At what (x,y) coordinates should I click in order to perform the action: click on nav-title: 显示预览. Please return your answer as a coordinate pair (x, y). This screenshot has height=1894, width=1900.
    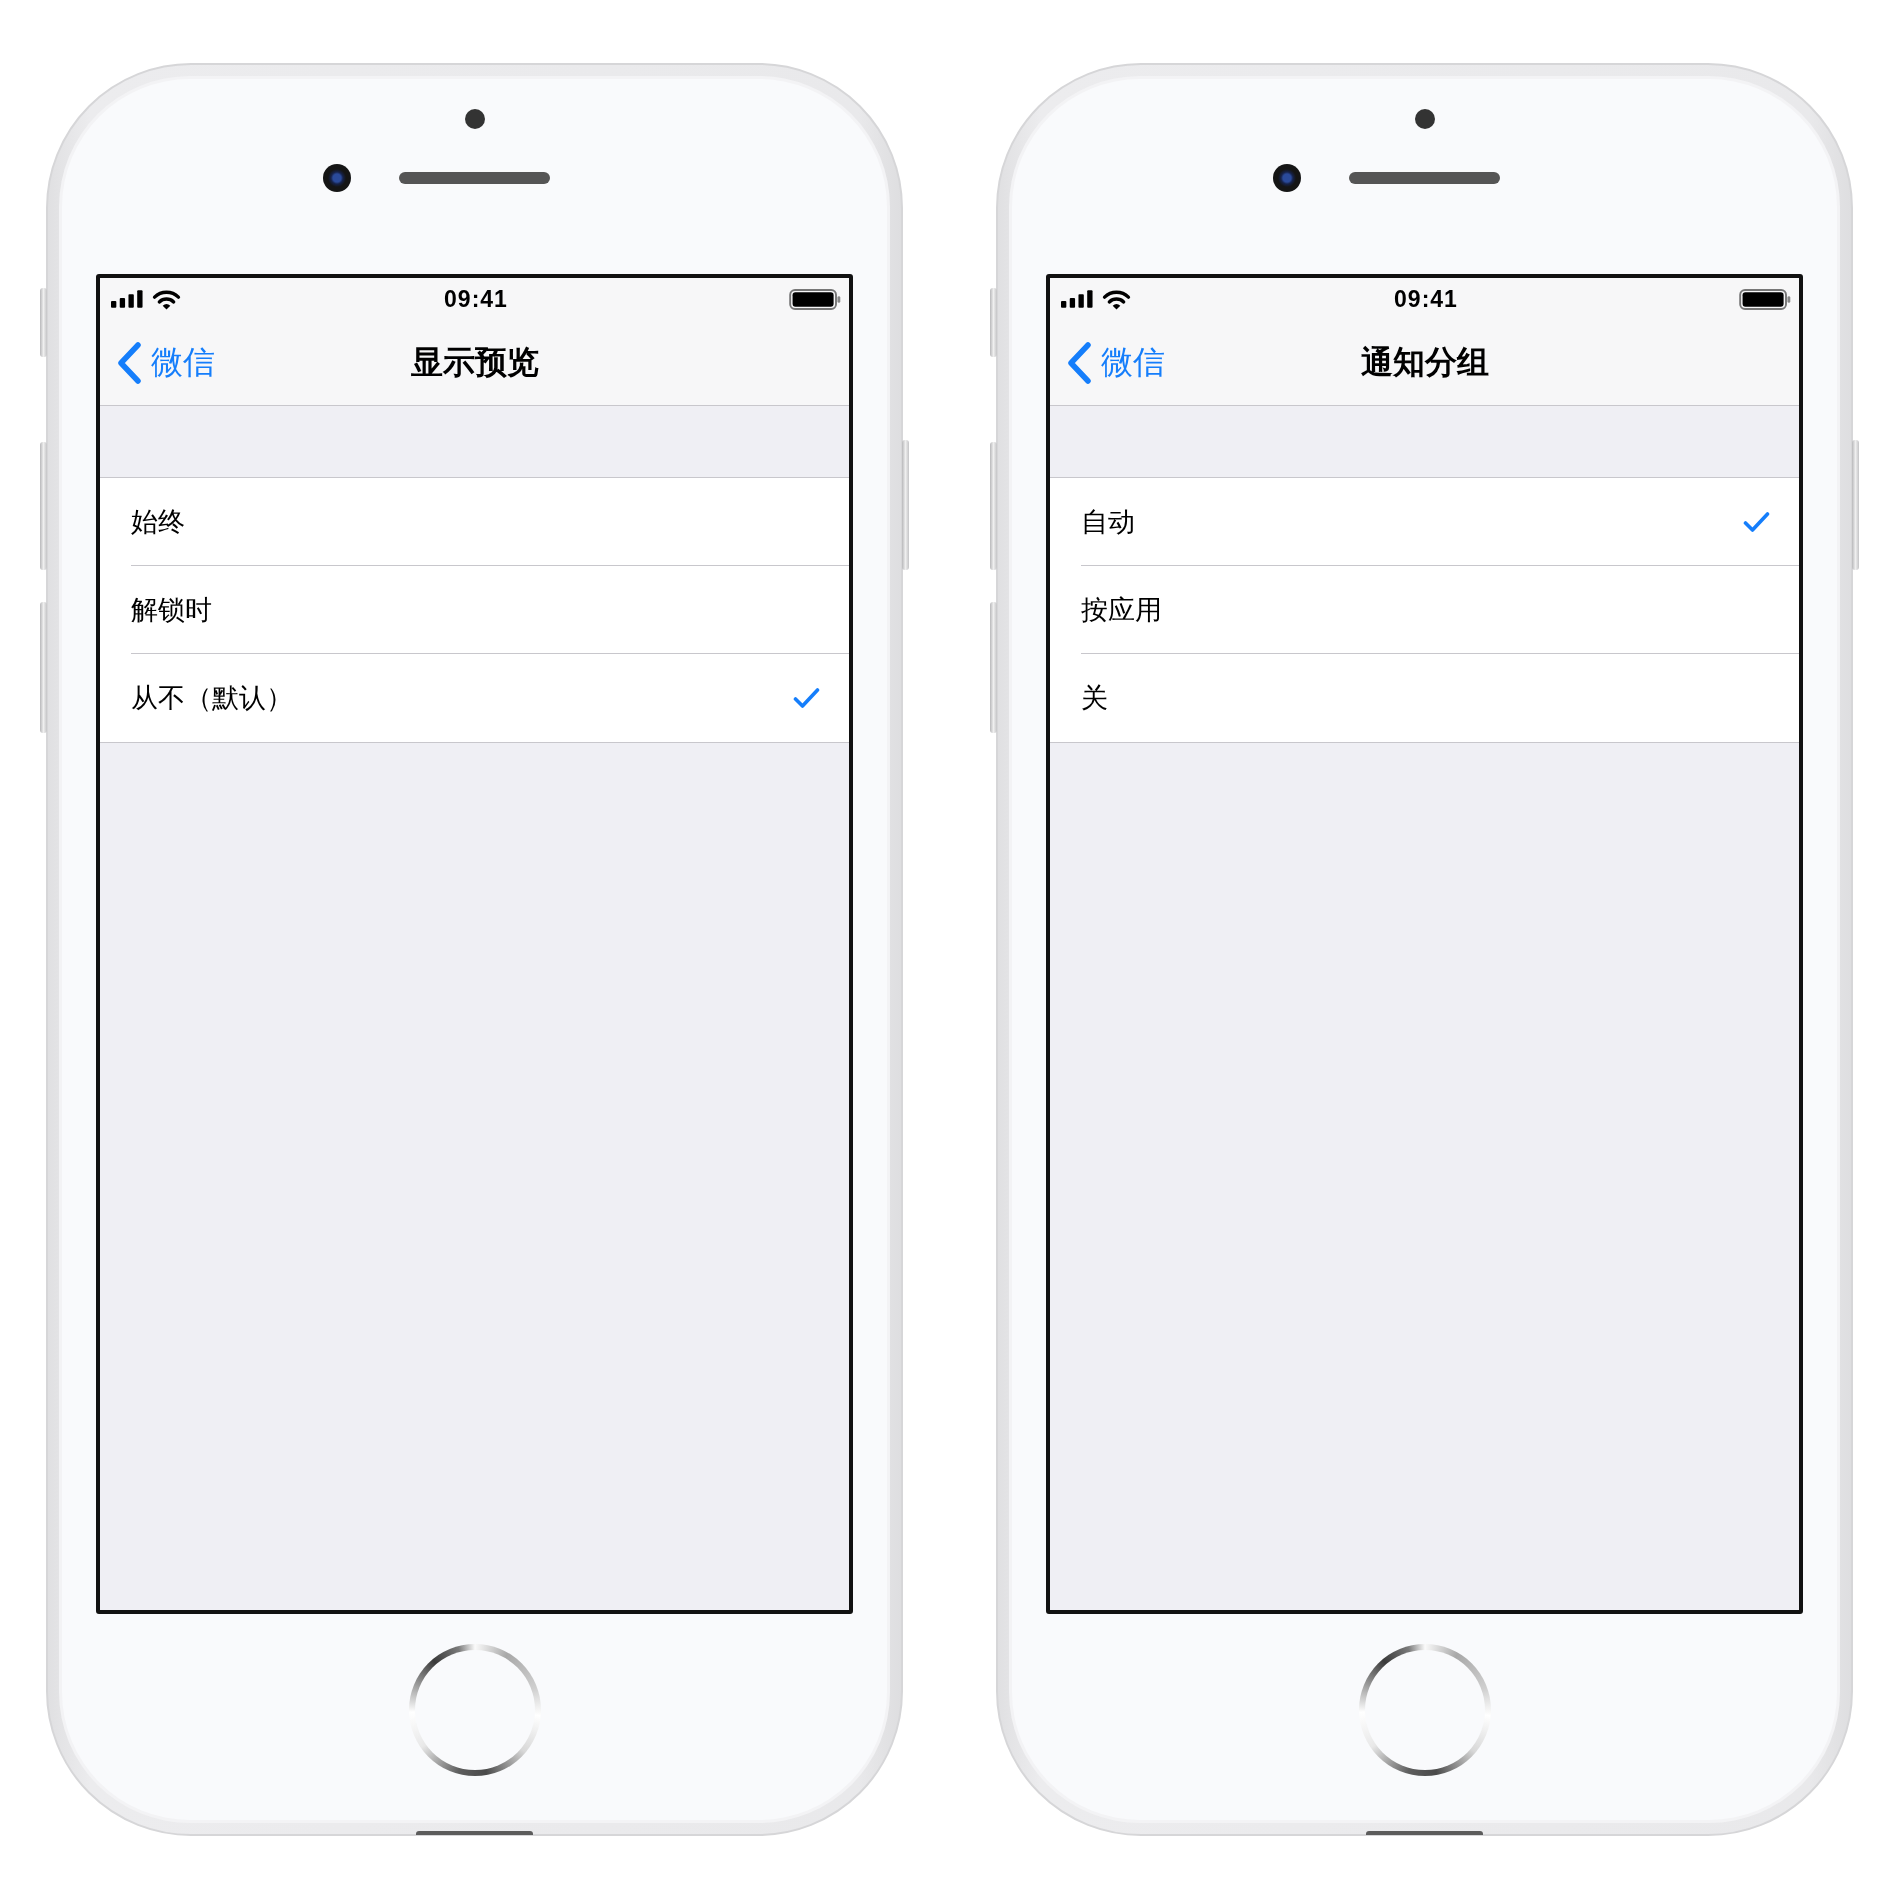
    Looking at the image, I should click on (474, 362).